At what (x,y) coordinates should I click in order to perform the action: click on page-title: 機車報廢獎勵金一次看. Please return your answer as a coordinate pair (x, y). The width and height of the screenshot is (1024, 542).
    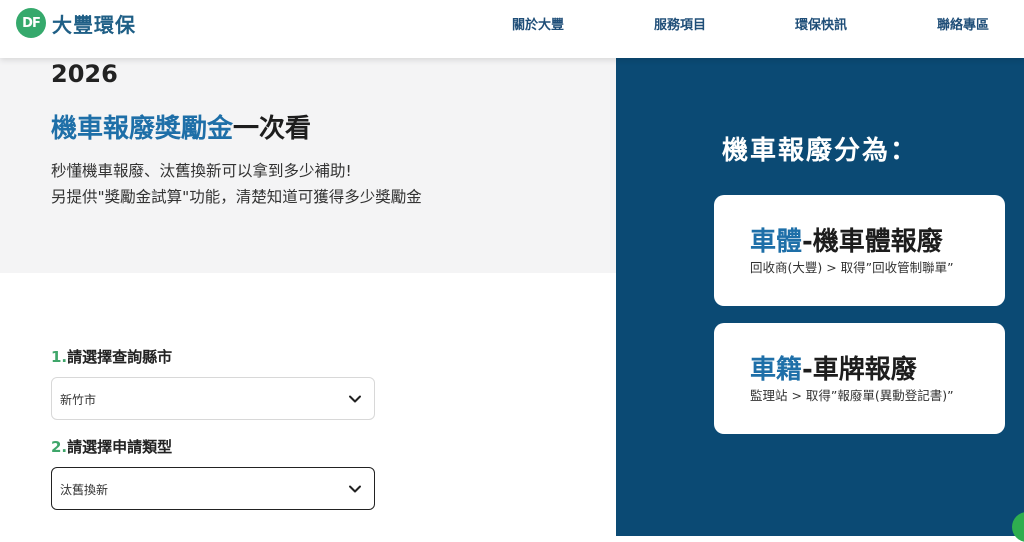
    Looking at the image, I should click on (181, 126).